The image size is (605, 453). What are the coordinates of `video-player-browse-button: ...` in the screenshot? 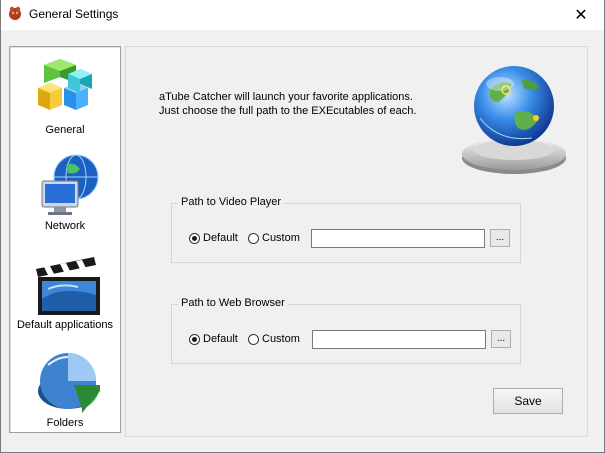 It's located at (500, 238).